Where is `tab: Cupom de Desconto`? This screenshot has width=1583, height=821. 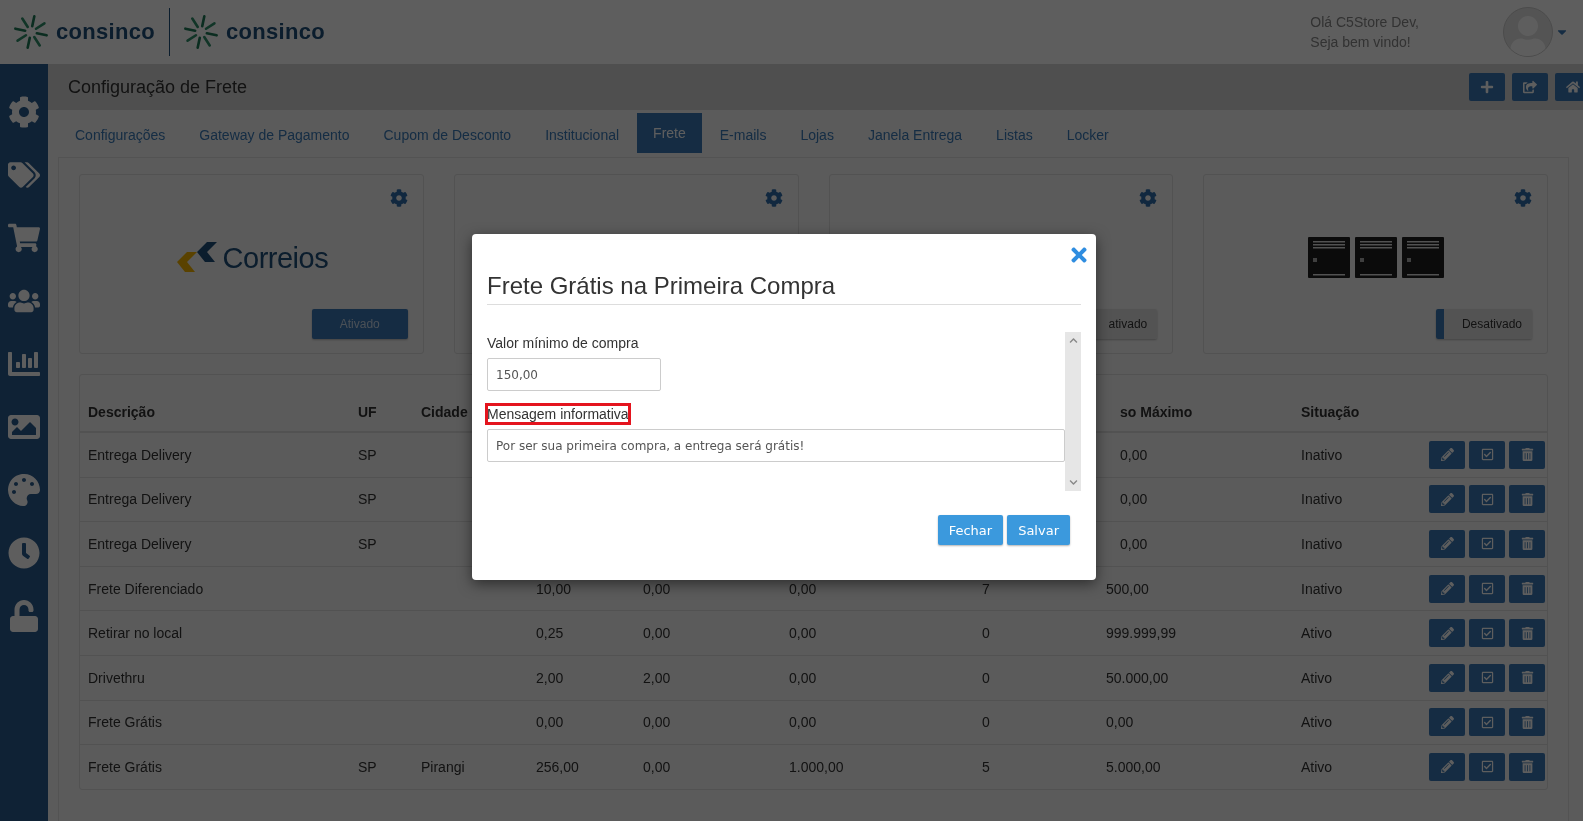
tab: Cupom de Desconto is located at coordinates (447, 135).